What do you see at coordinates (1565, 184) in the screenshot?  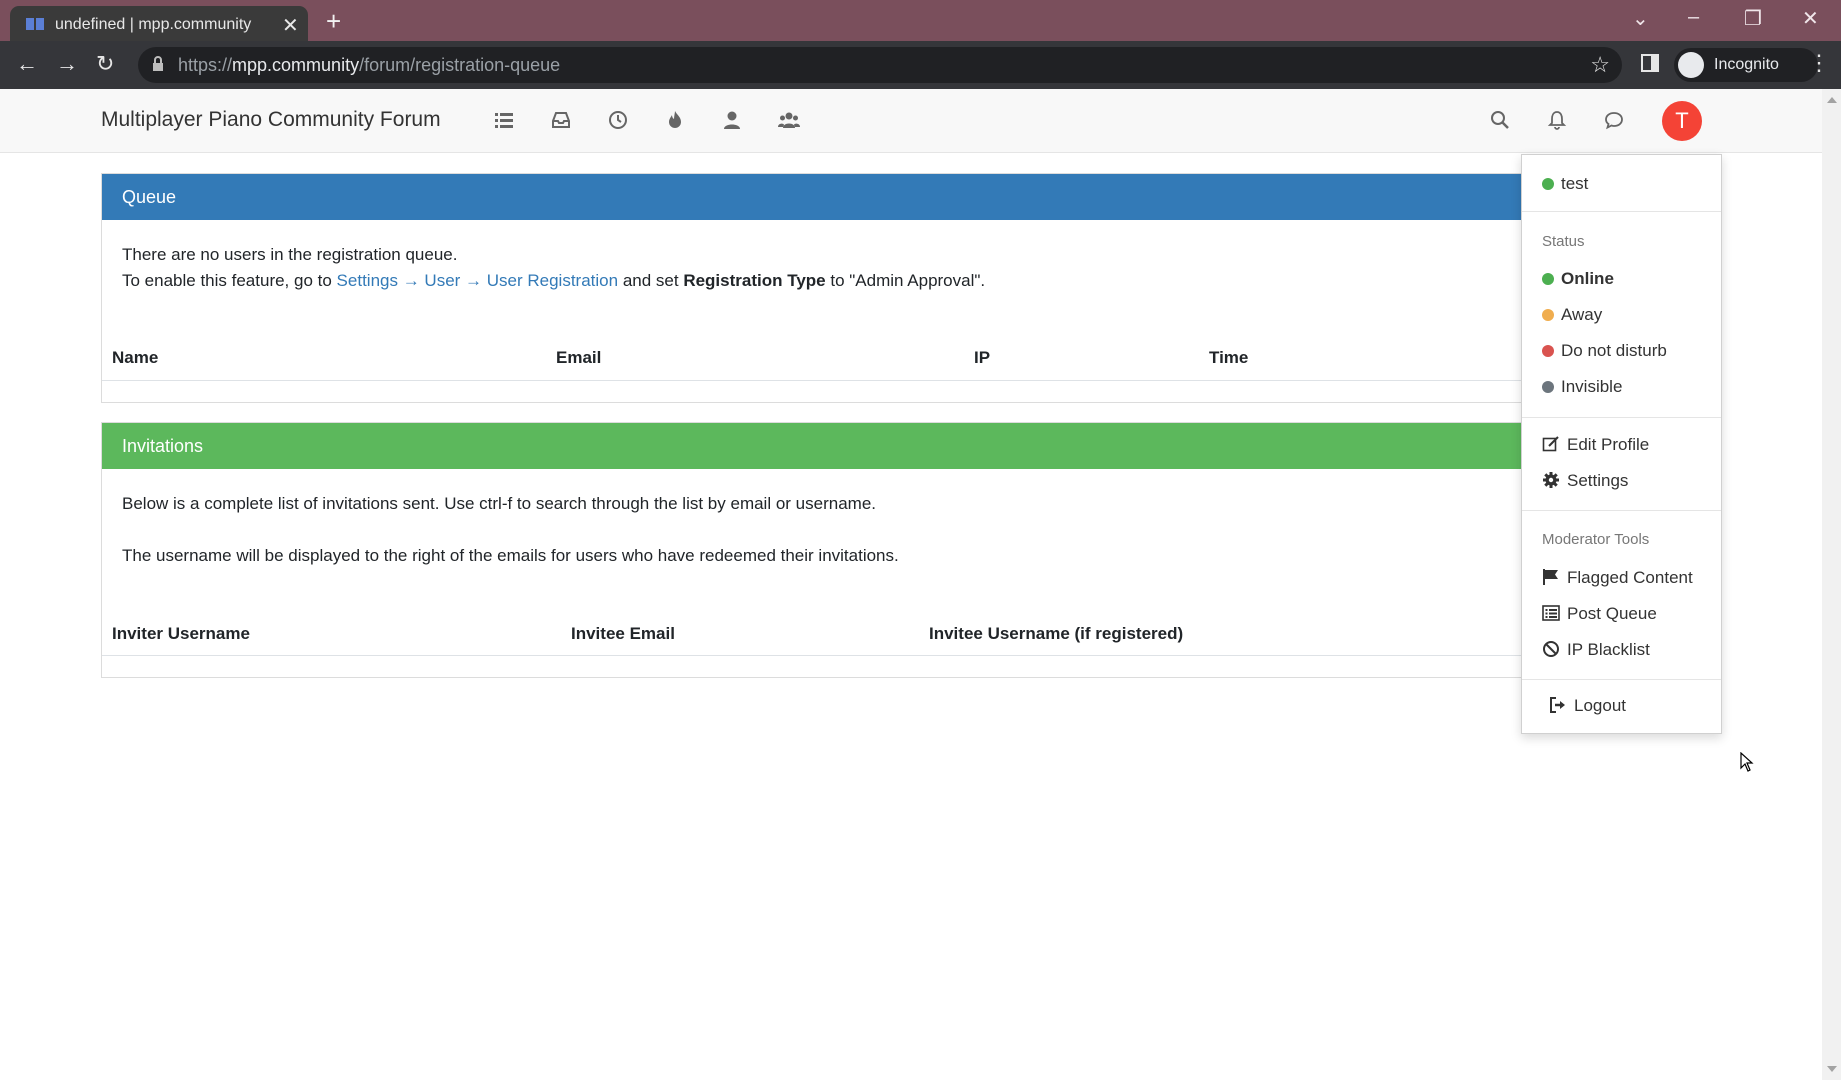 I see `dropdown-username: test` at bounding box center [1565, 184].